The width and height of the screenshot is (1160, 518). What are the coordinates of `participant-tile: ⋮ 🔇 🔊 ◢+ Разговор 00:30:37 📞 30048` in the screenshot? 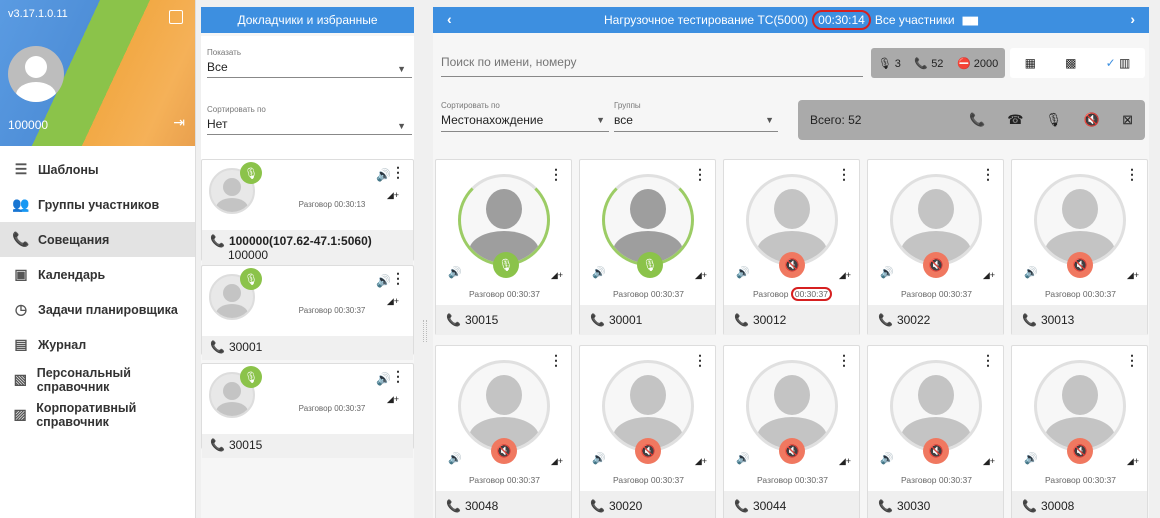 It's located at (503, 431).